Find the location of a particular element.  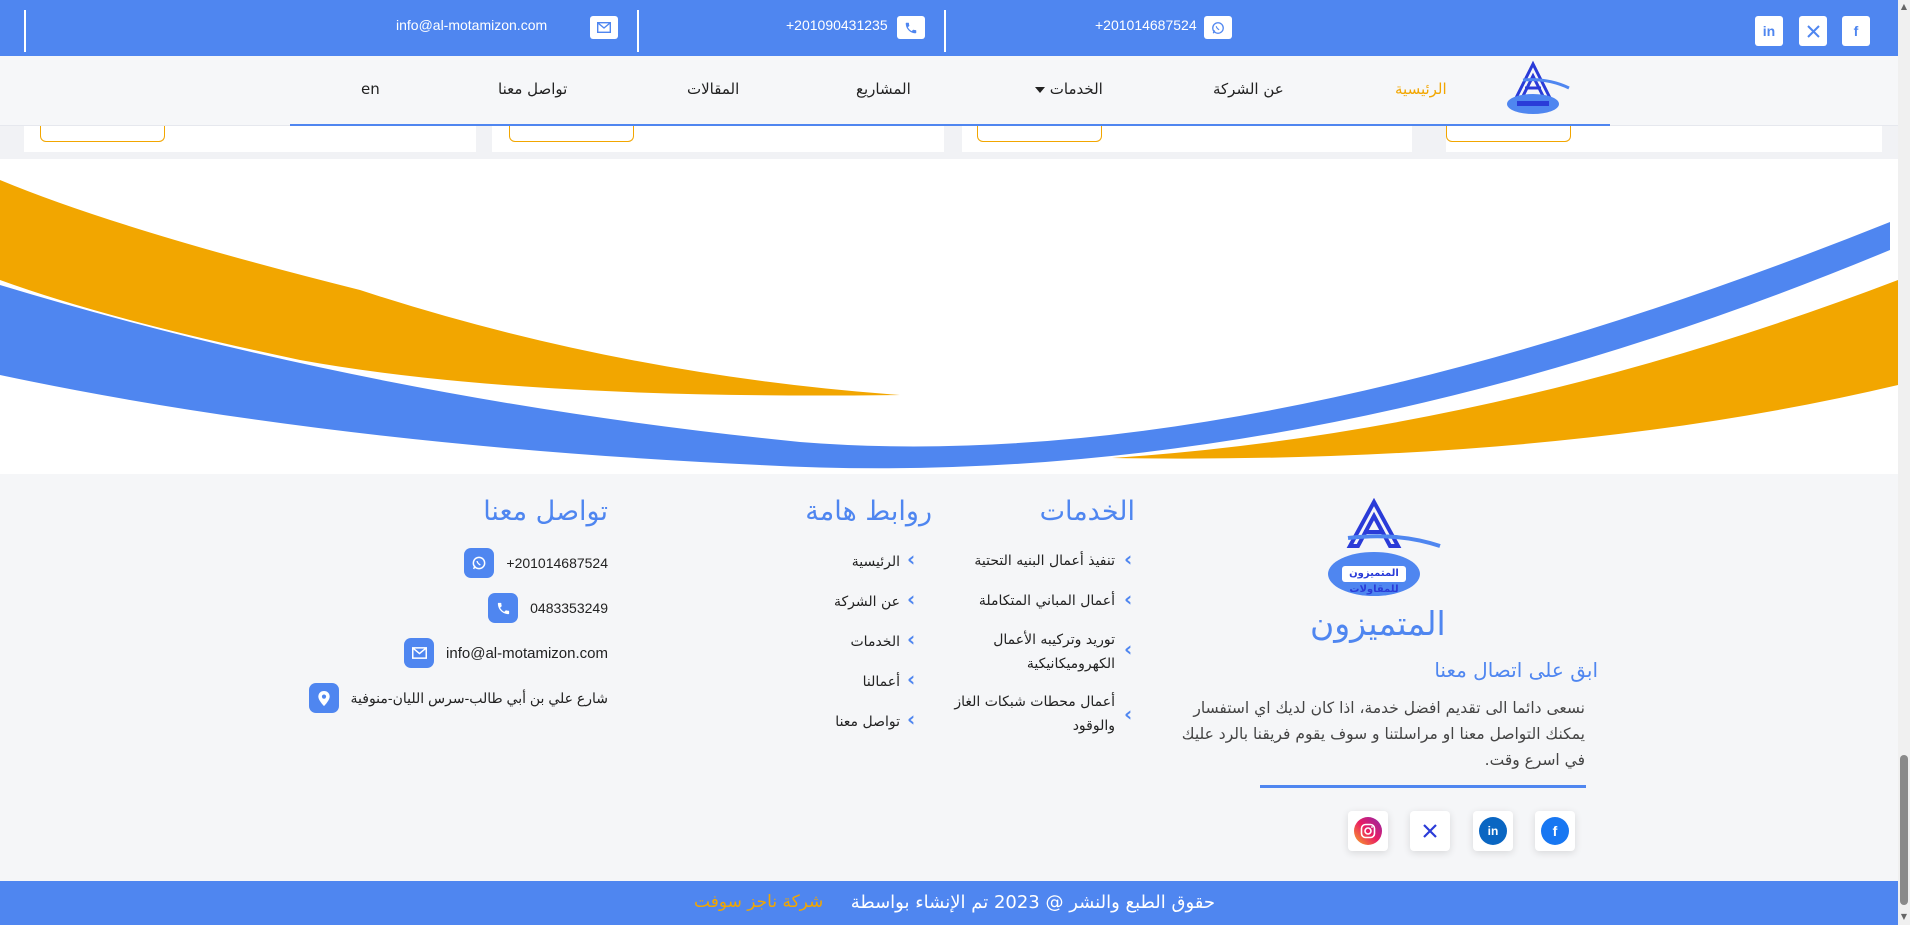

nav-projects: المشاريع is located at coordinates (883, 89).